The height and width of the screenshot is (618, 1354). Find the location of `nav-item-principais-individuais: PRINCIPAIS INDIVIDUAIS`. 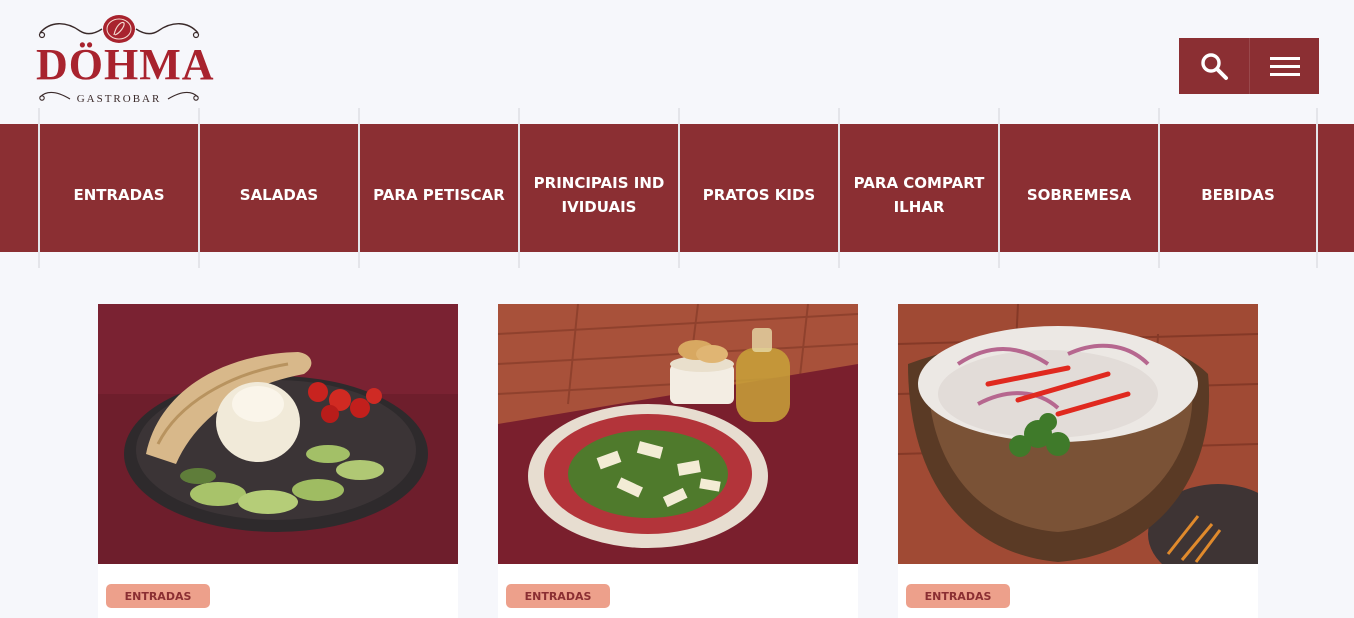

nav-item-principais-individuais: PRINCIPAIS INDIVIDUAIS is located at coordinates (598, 188).